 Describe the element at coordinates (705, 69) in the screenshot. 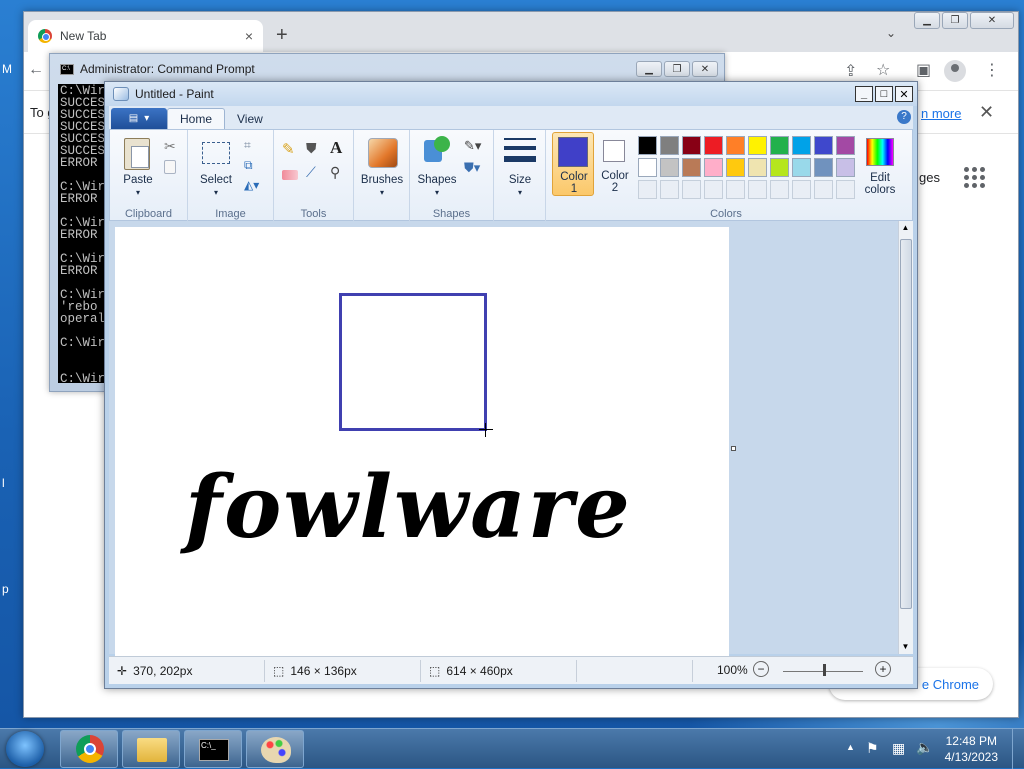

I see `cmd-close-button: ✕` at that location.